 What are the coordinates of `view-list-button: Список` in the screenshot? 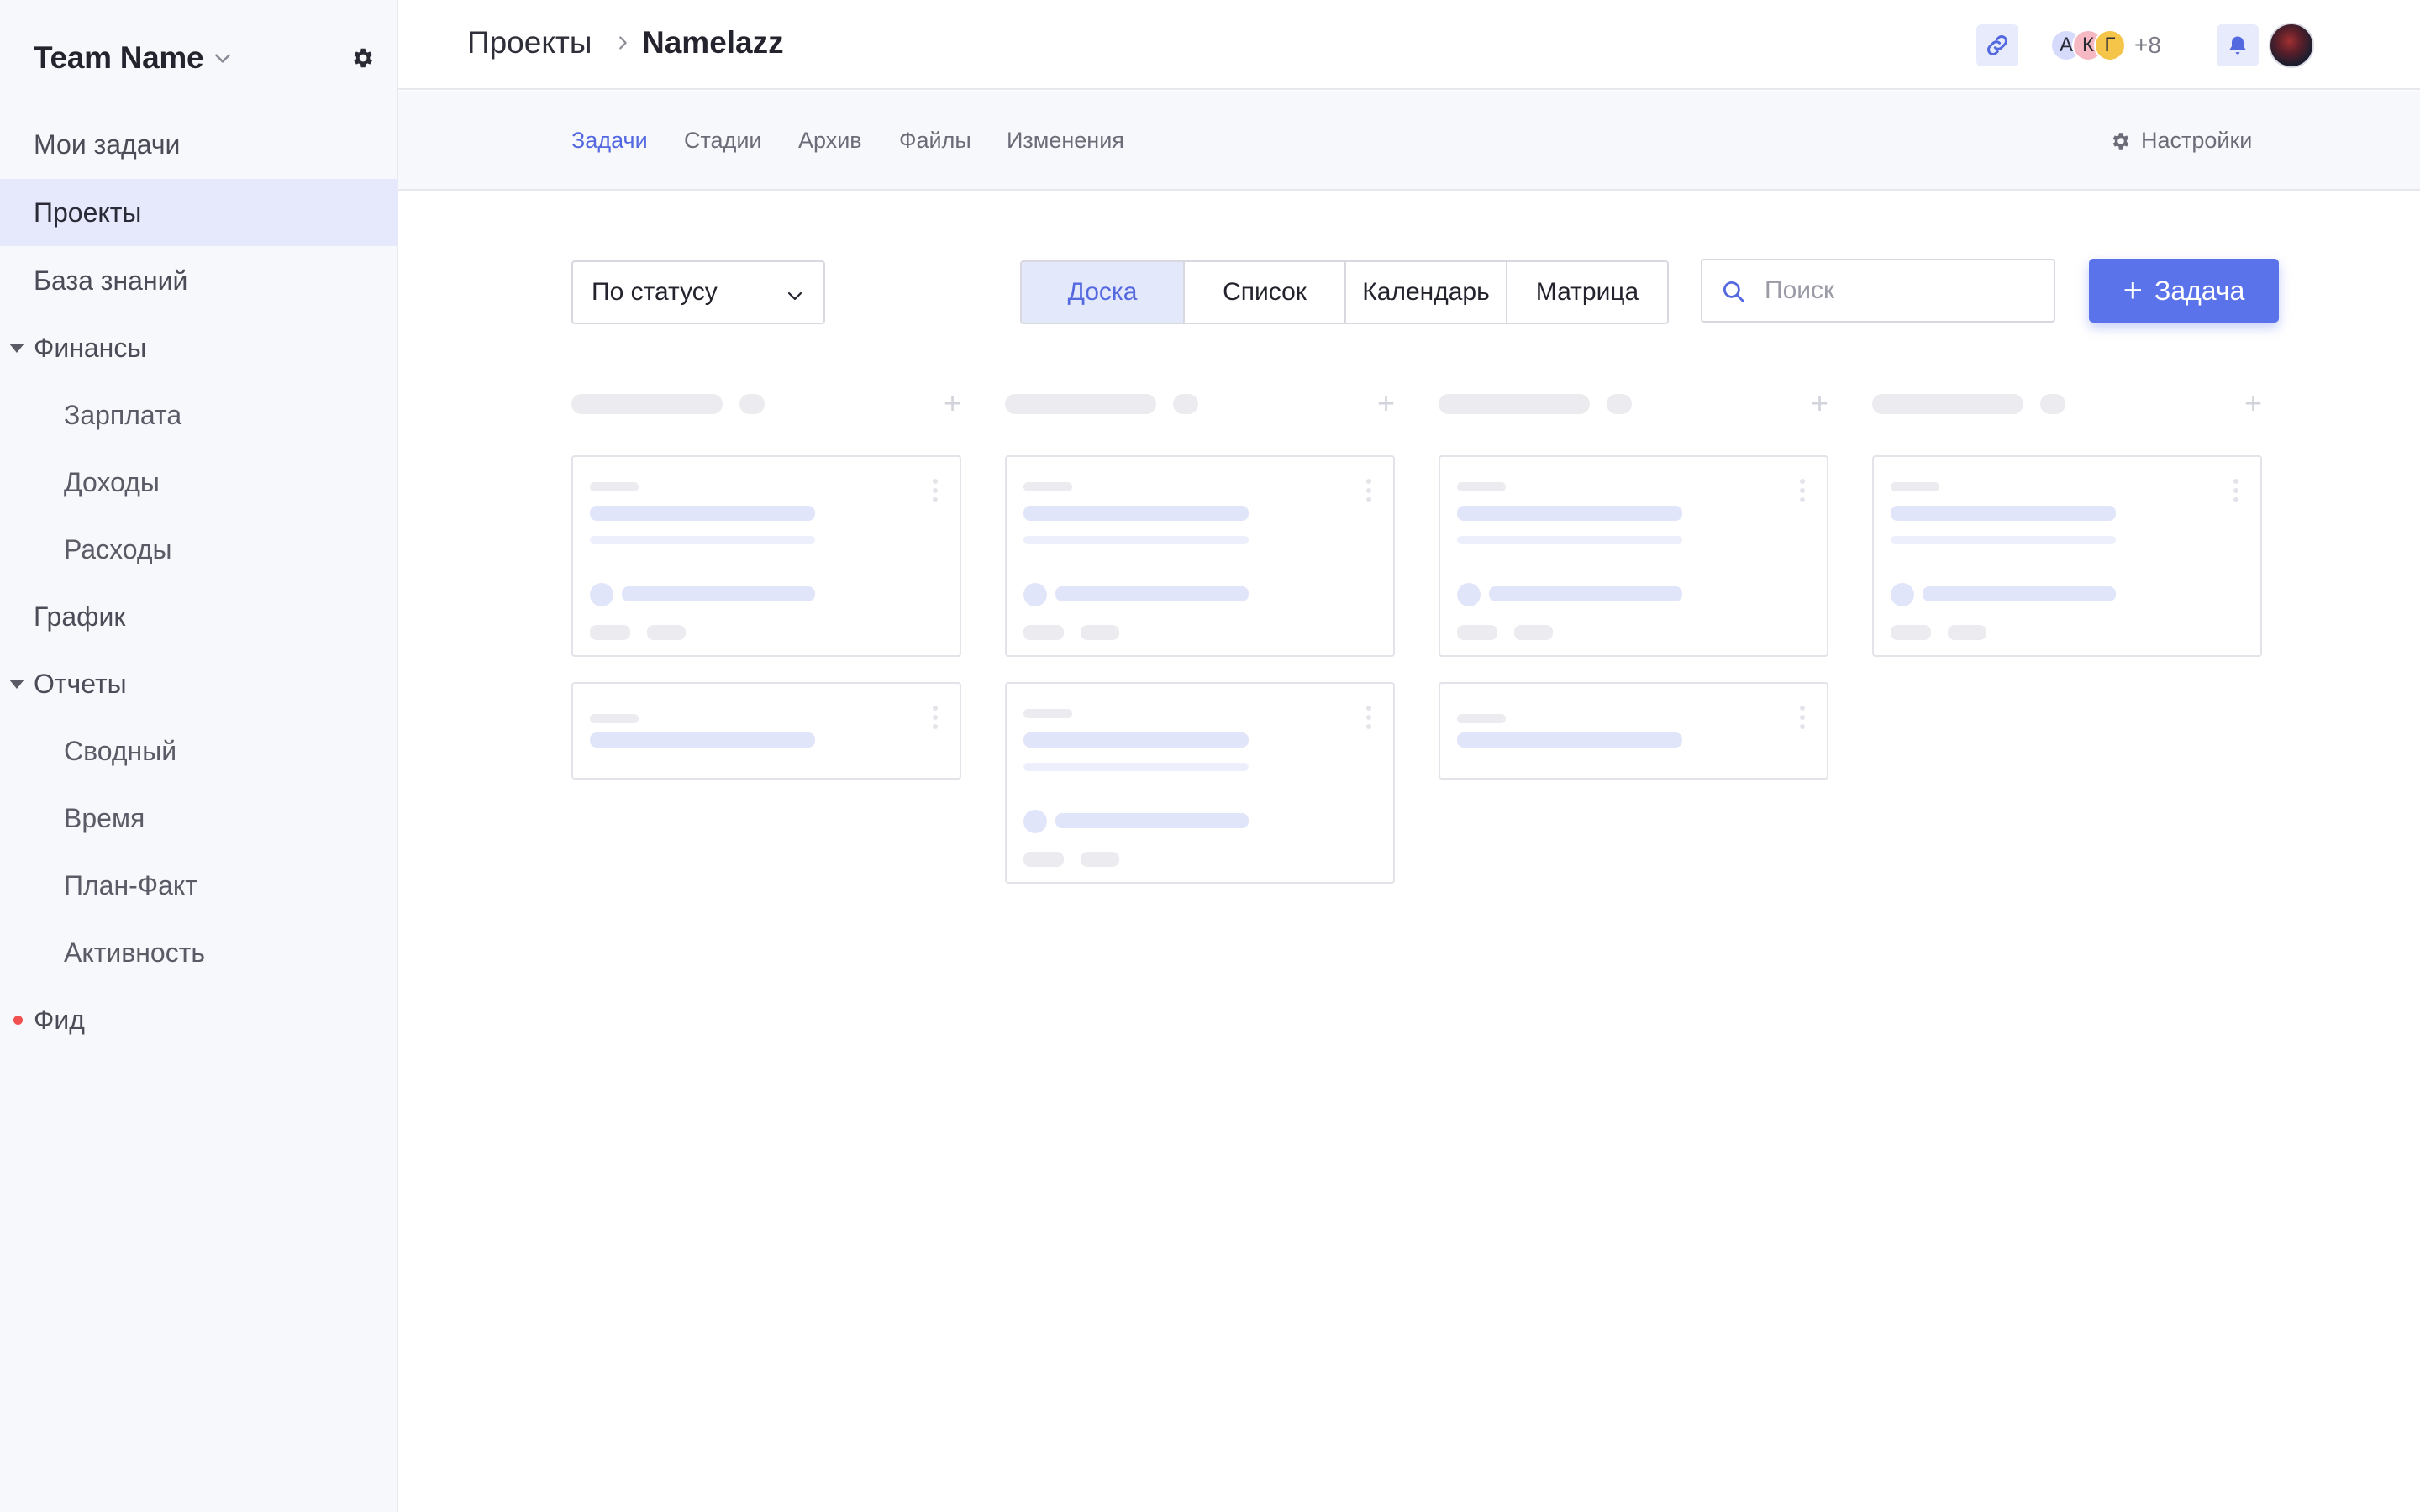 It's located at (1263, 292).